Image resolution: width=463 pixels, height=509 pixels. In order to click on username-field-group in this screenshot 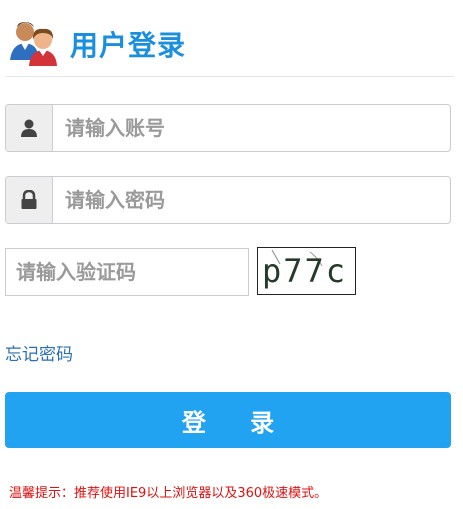, I will do `click(228, 128)`.